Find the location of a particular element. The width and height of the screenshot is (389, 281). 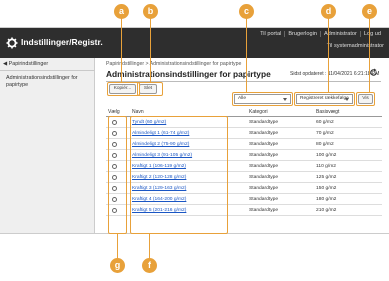

callout-frame-c is located at coordinates (262, 99).